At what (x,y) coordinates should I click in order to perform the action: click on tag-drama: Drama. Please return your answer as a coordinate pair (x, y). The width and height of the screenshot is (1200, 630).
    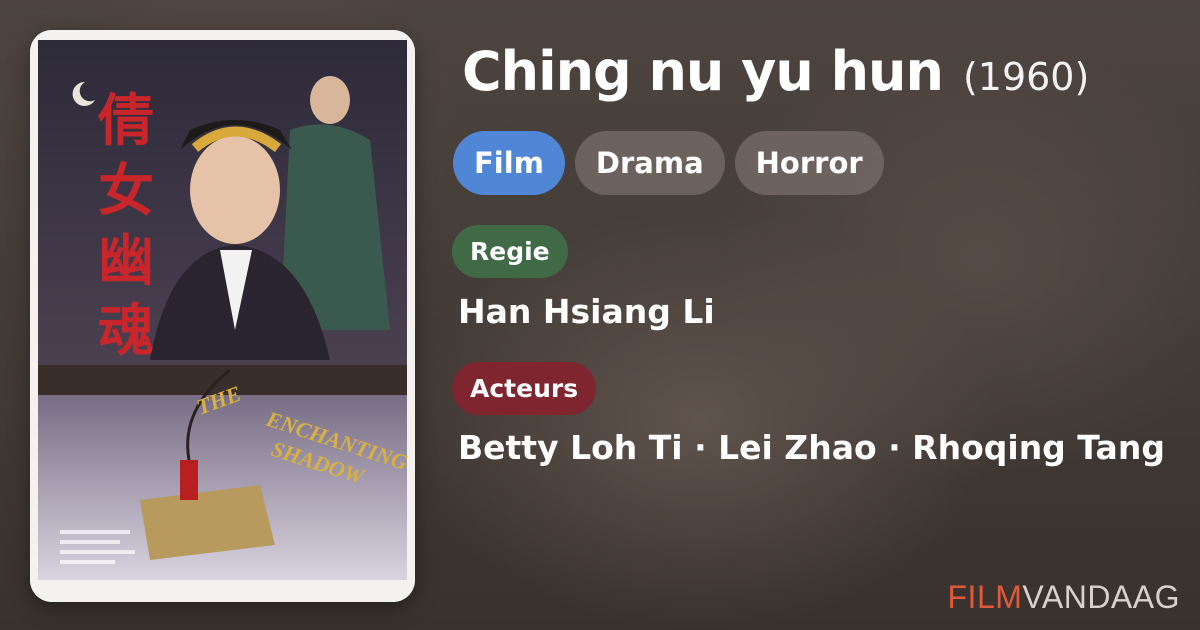
    Looking at the image, I should click on (649, 163).